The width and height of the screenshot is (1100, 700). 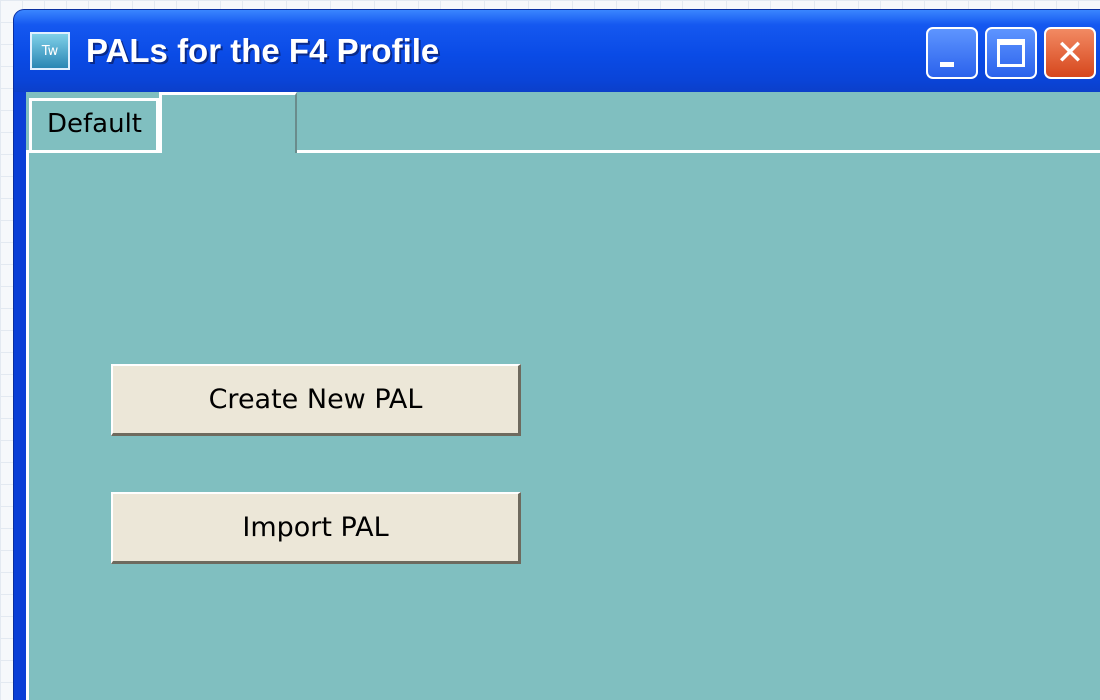 I want to click on maximize-icon, so click(x=1011, y=53).